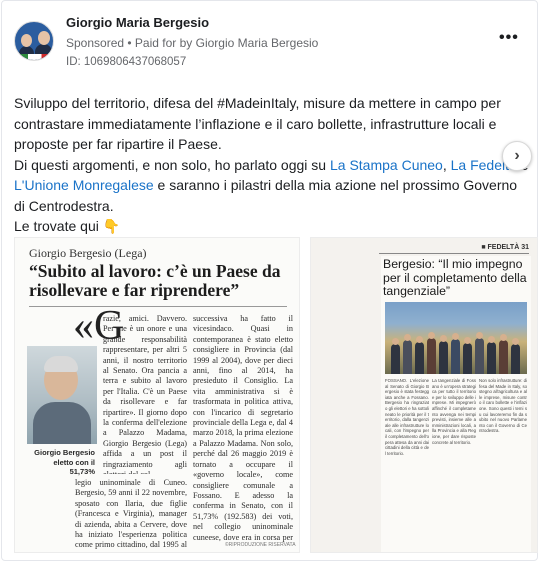 The width and height of the screenshot is (539, 561). What do you see at coordinates (165, 43) in the screenshot?
I see `paid-for-prefix: Paid for by` at bounding box center [165, 43].